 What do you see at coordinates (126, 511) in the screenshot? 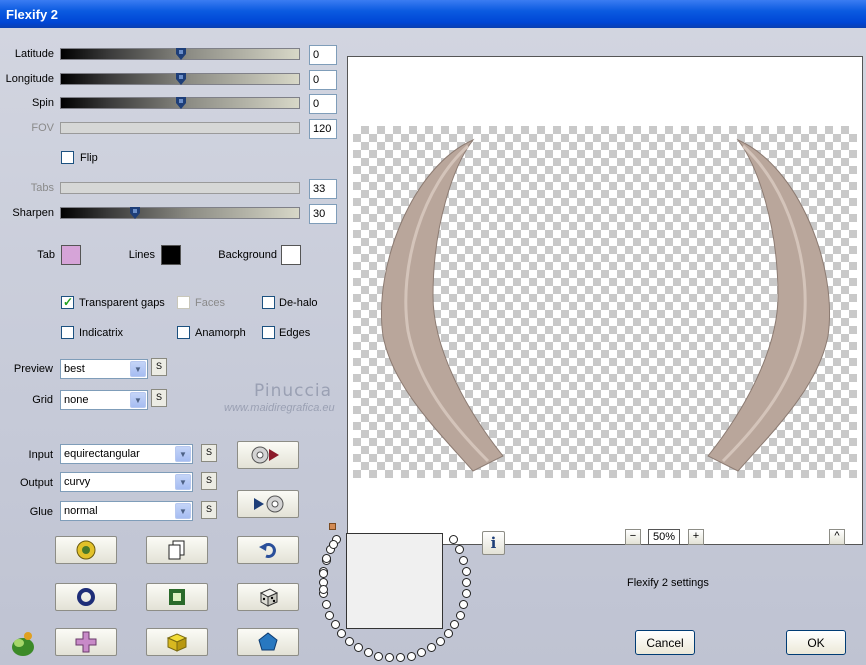
I see `glue-select: normal ▼` at bounding box center [126, 511].